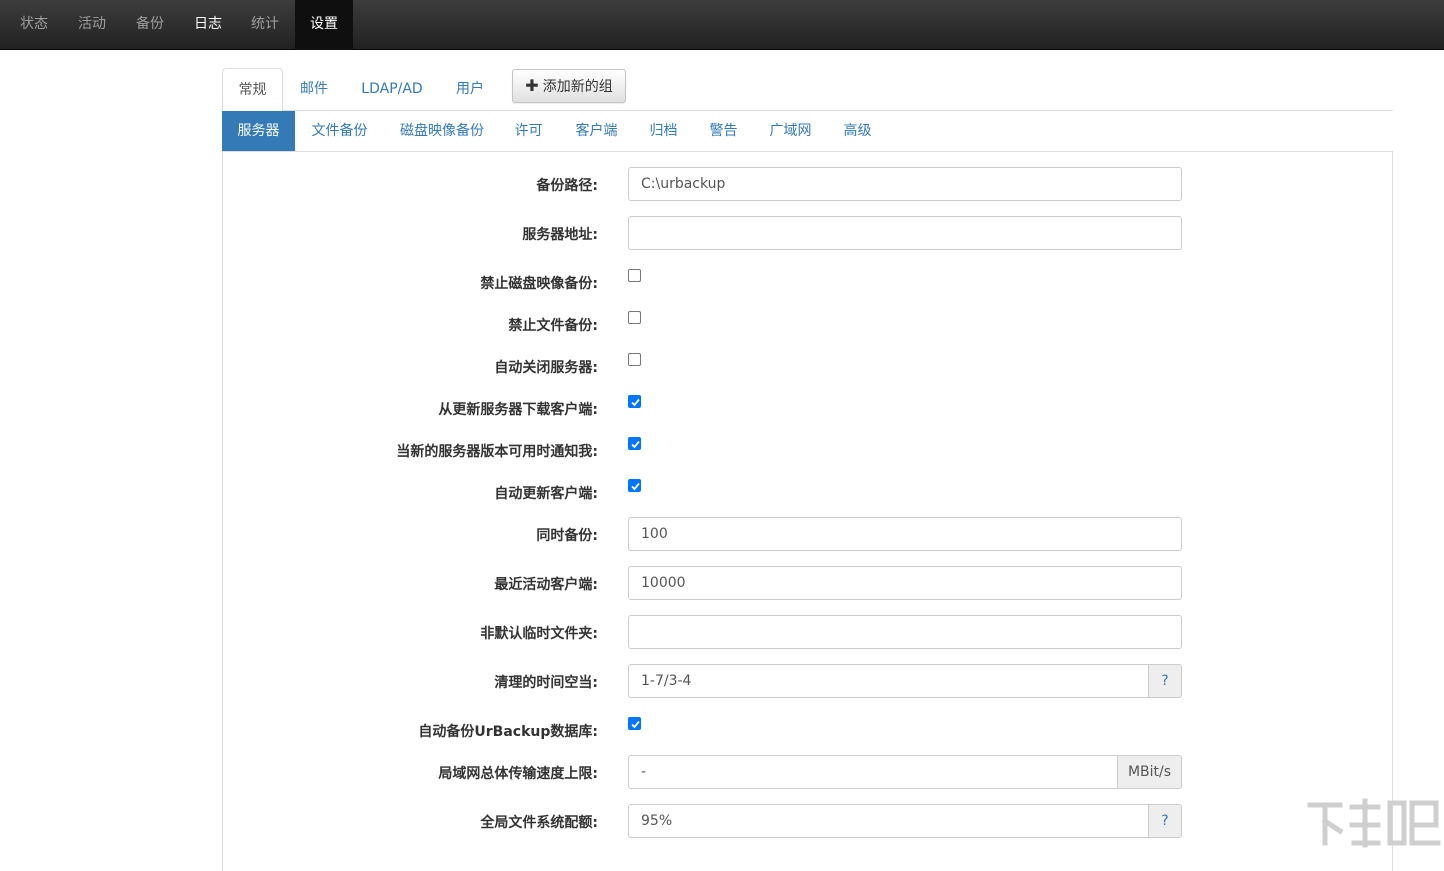 The height and width of the screenshot is (871, 1444). Describe the element at coordinates (905, 184) in the screenshot. I see `backup-path-input: C:\urbackup` at that location.